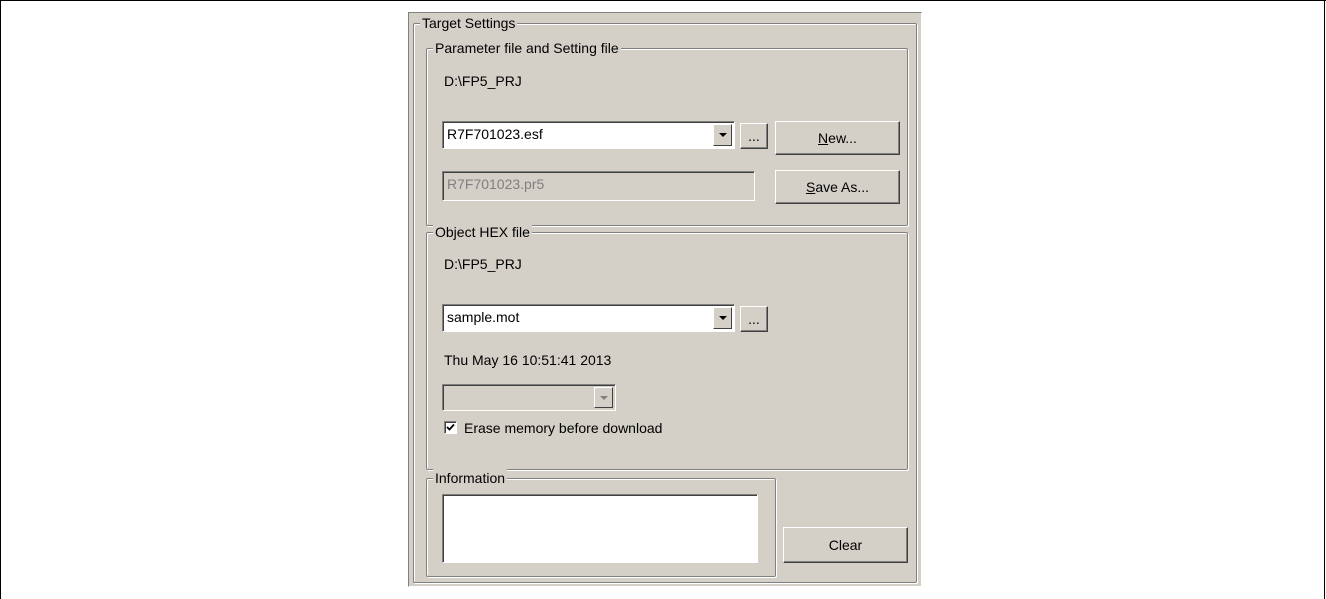  What do you see at coordinates (482, 232) in the screenshot?
I see `hex-group-title: Object HEX file` at bounding box center [482, 232].